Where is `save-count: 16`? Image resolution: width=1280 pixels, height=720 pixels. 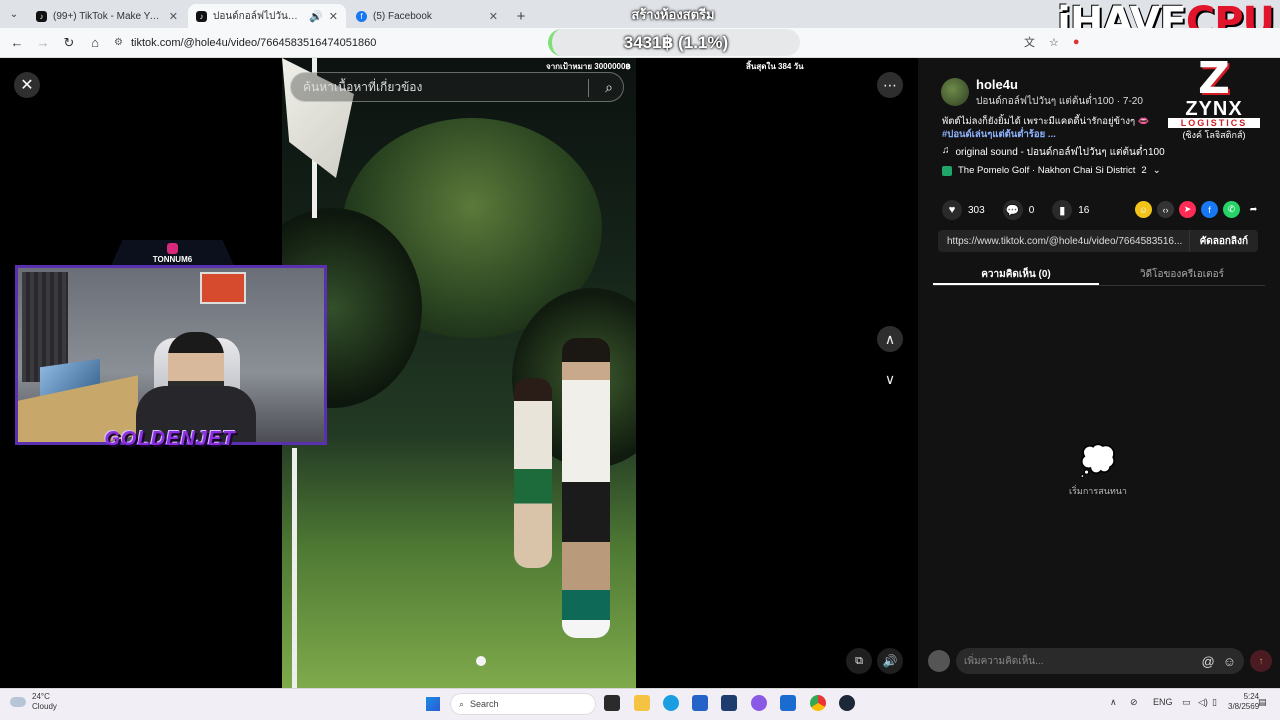
save-count: 16 is located at coordinates (1084, 210).